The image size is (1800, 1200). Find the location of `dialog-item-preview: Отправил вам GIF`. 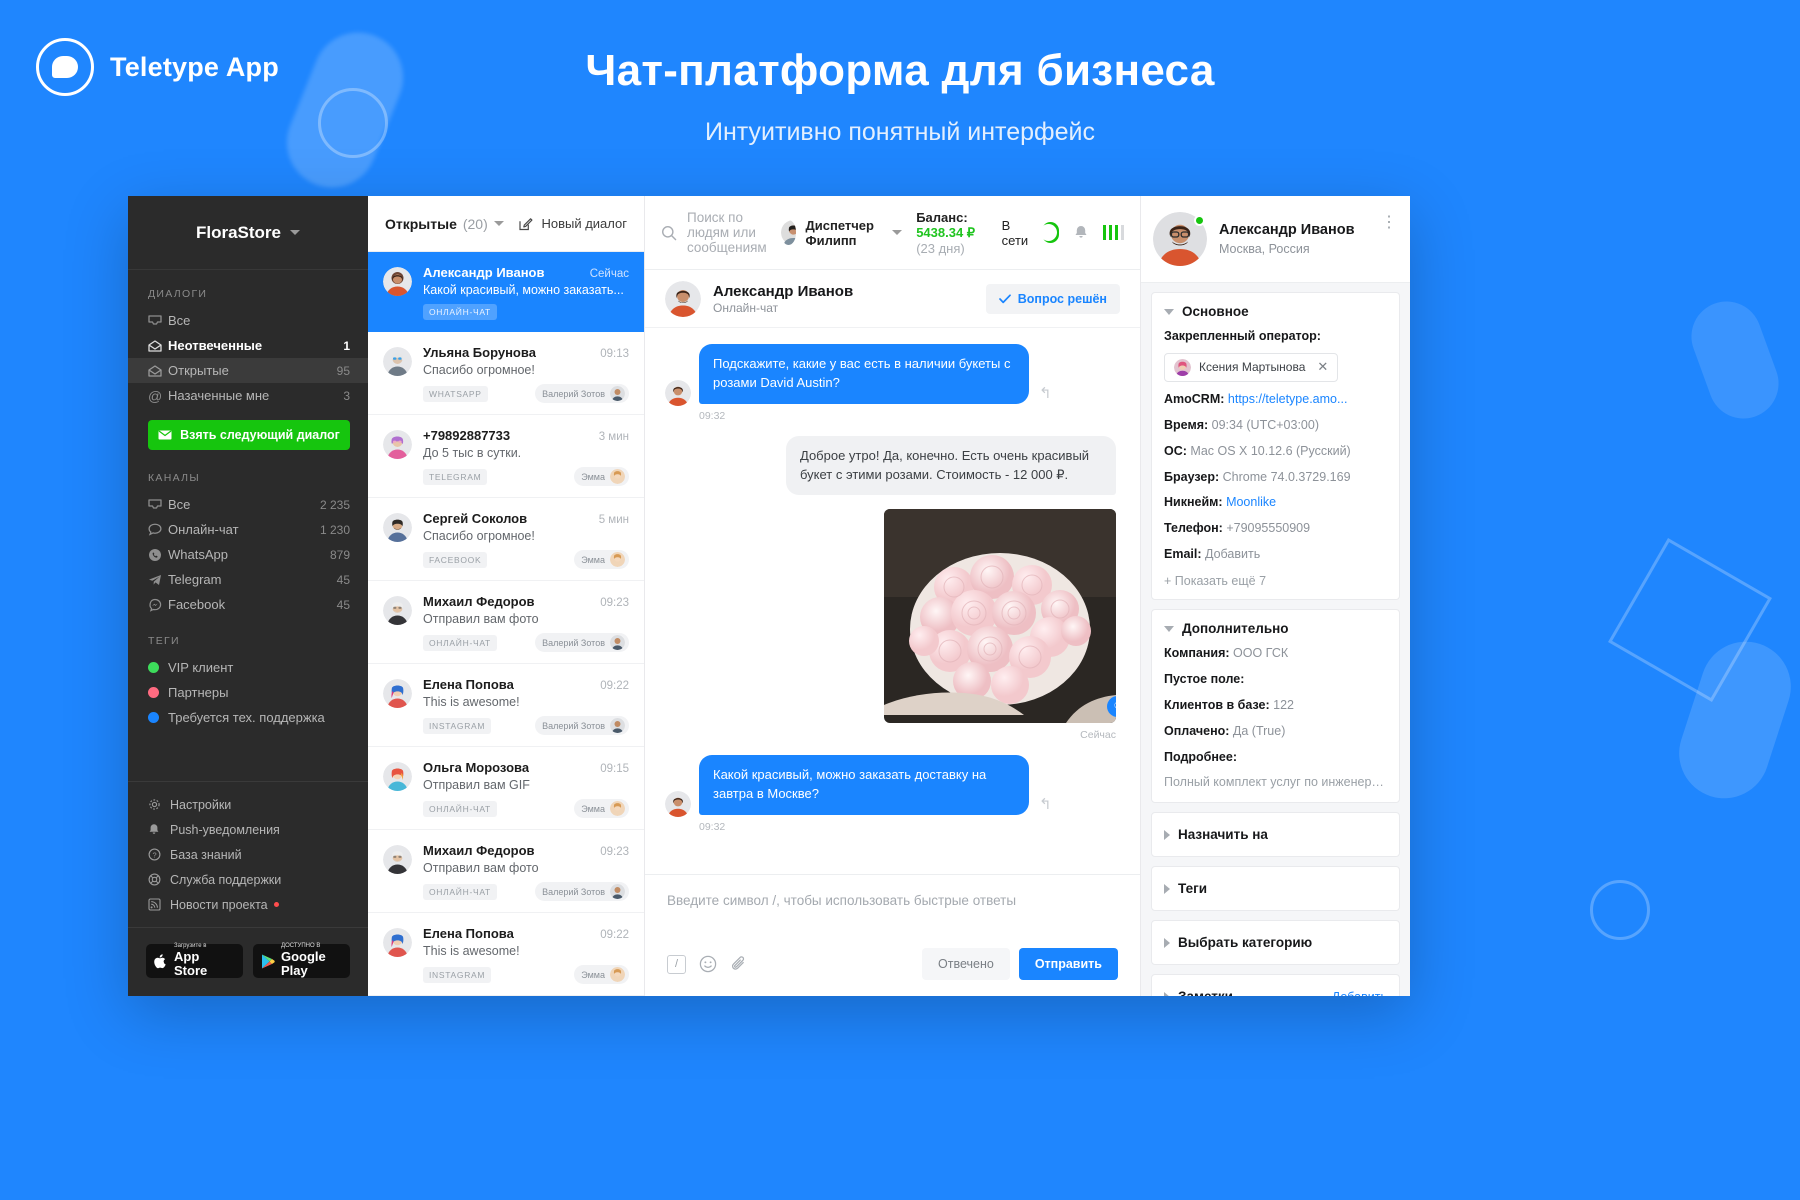

dialog-item-preview: Отправил вам GIF is located at coordinates (476, 785).